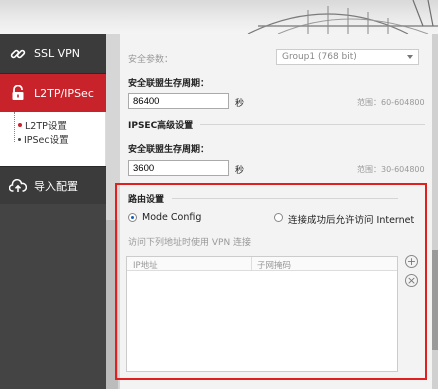  What do you see at coordinates (14, 127) in the screenshot?
I see `tree-line` at bounding box center [14, 127].